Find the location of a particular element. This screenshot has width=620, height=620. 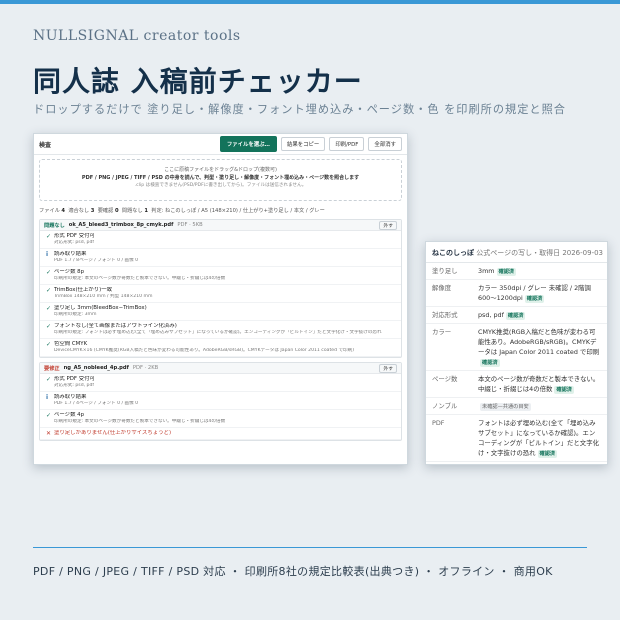

spec-row: 内側余白重要な絵やセリフは仕上がりサイズより5mm以上内側確認済 is located at coordinates (516, 463).